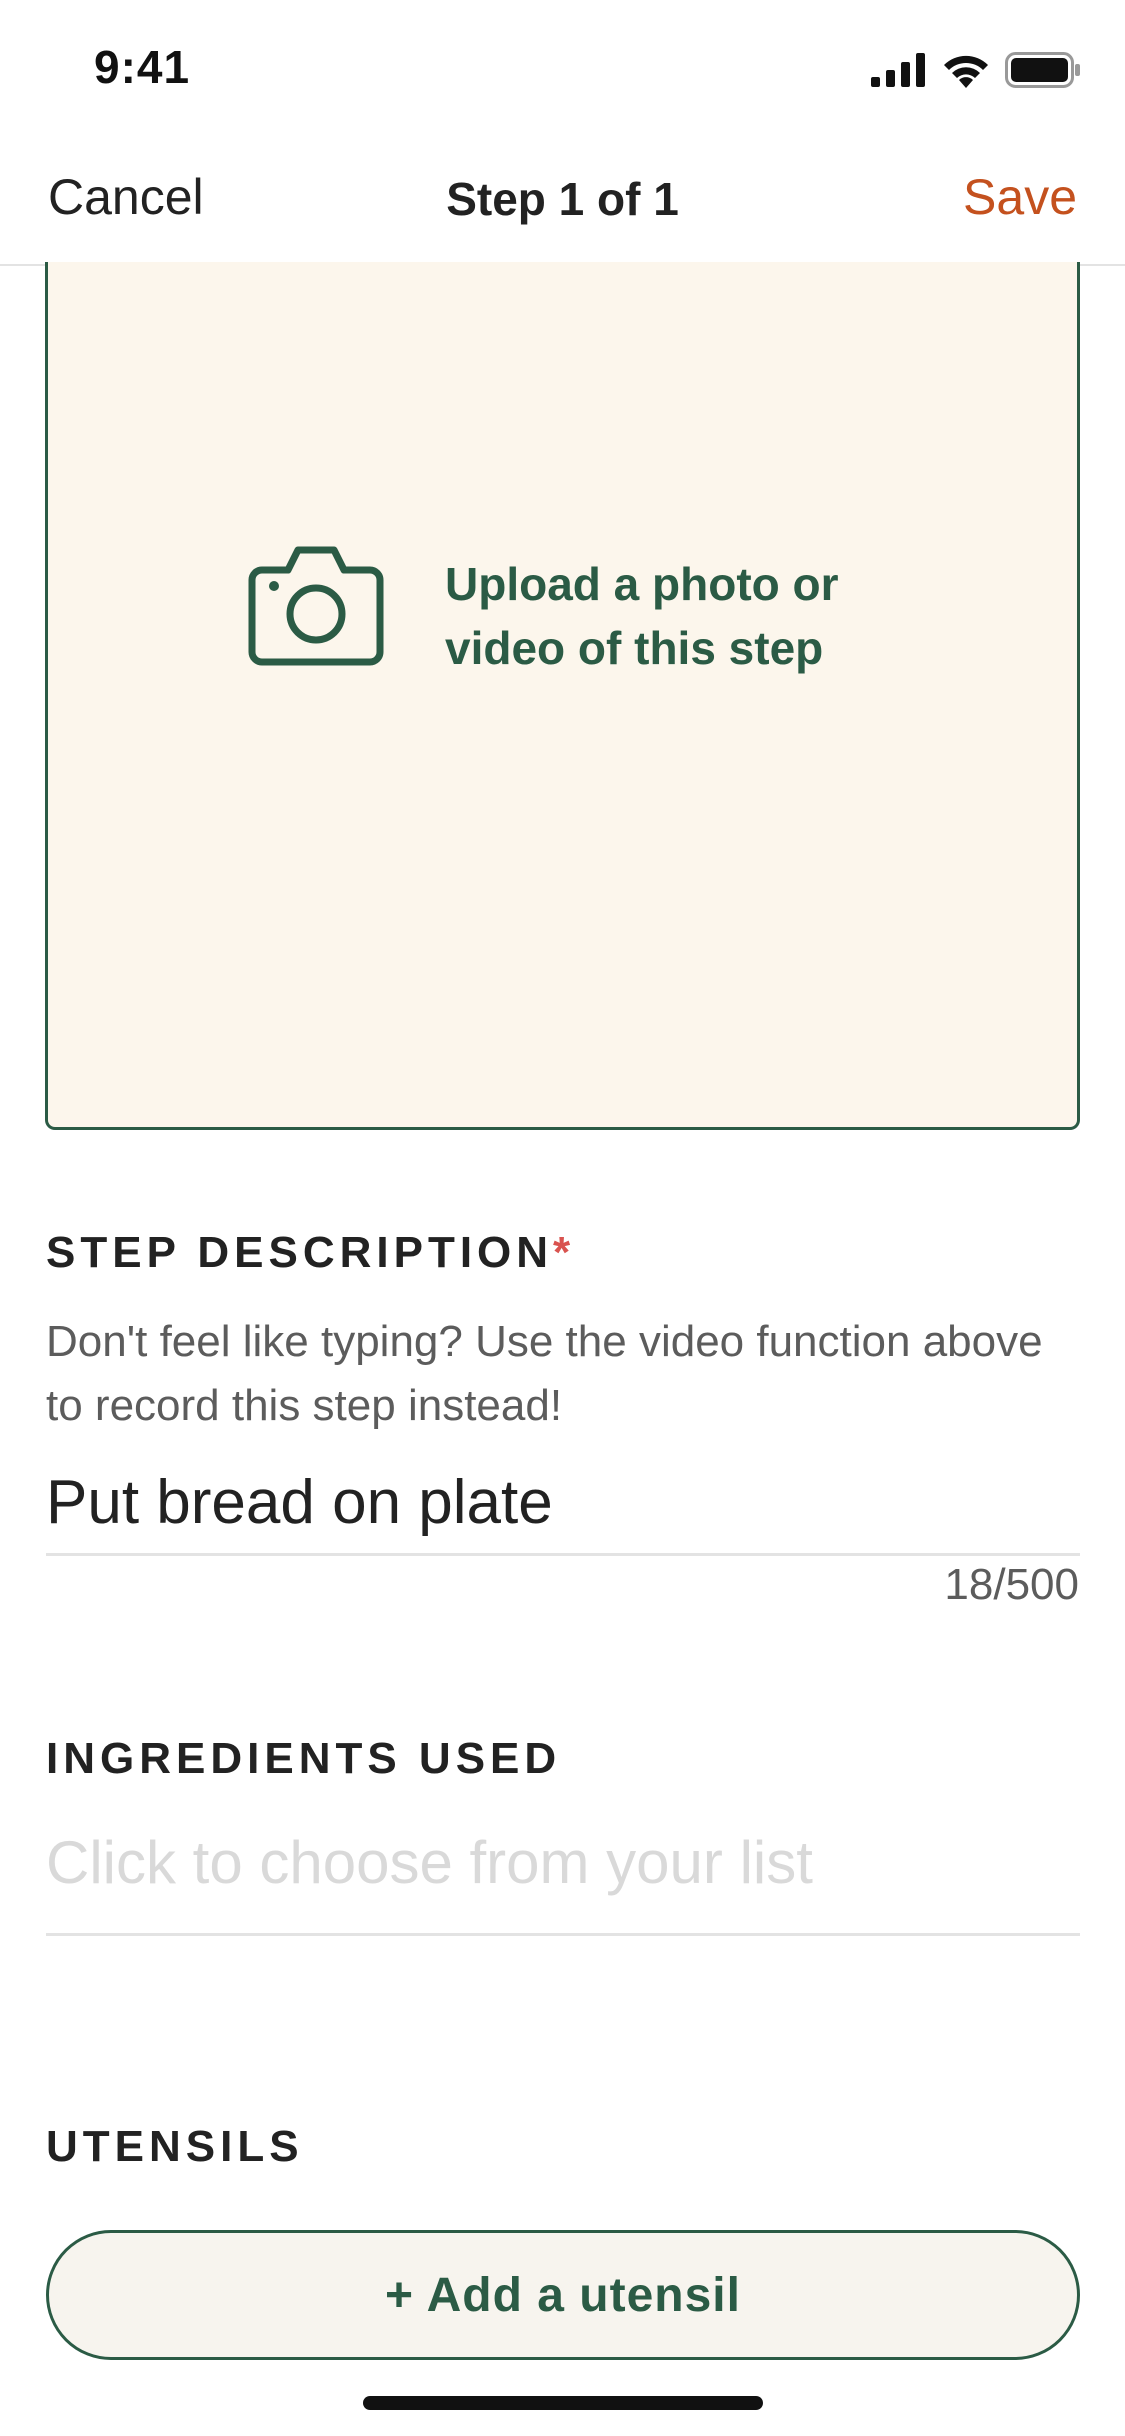  What do you see at coordinates (563, 2295) in the screenshot?
I see `add-utensil-button: + Add a utensil` at bounding box center [563, 2295].